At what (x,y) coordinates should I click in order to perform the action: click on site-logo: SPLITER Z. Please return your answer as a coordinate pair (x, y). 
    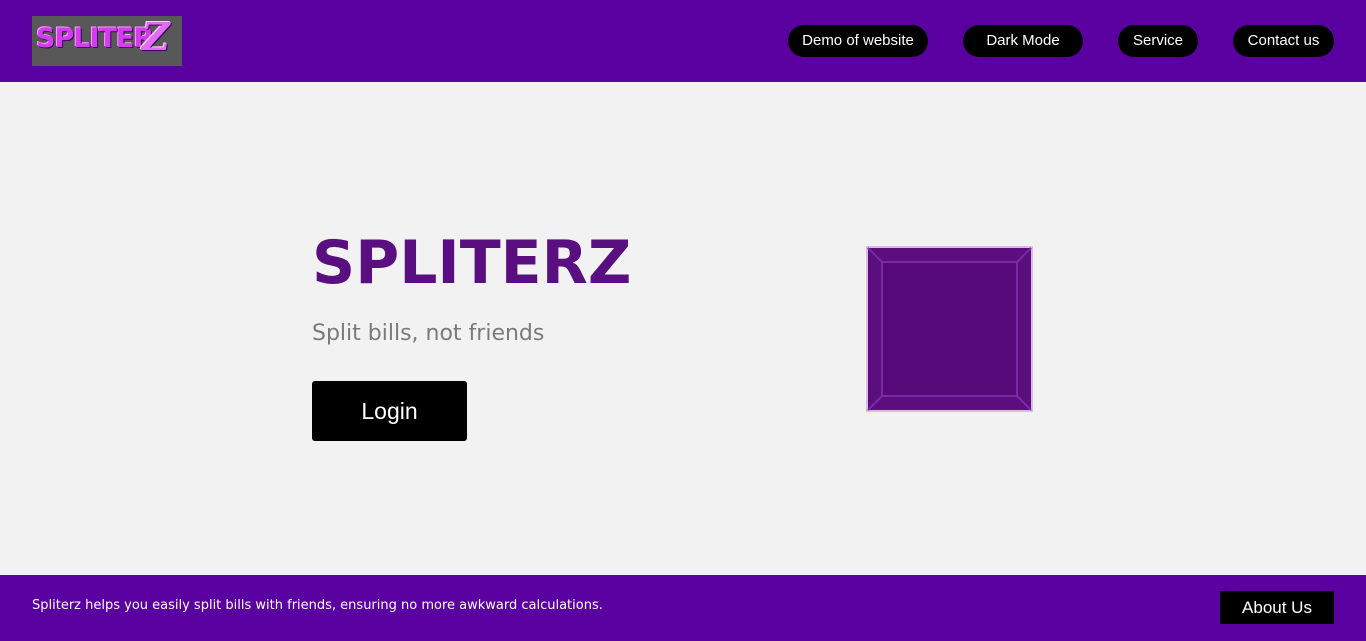
    Looking at the image, I should click on (107, 41).